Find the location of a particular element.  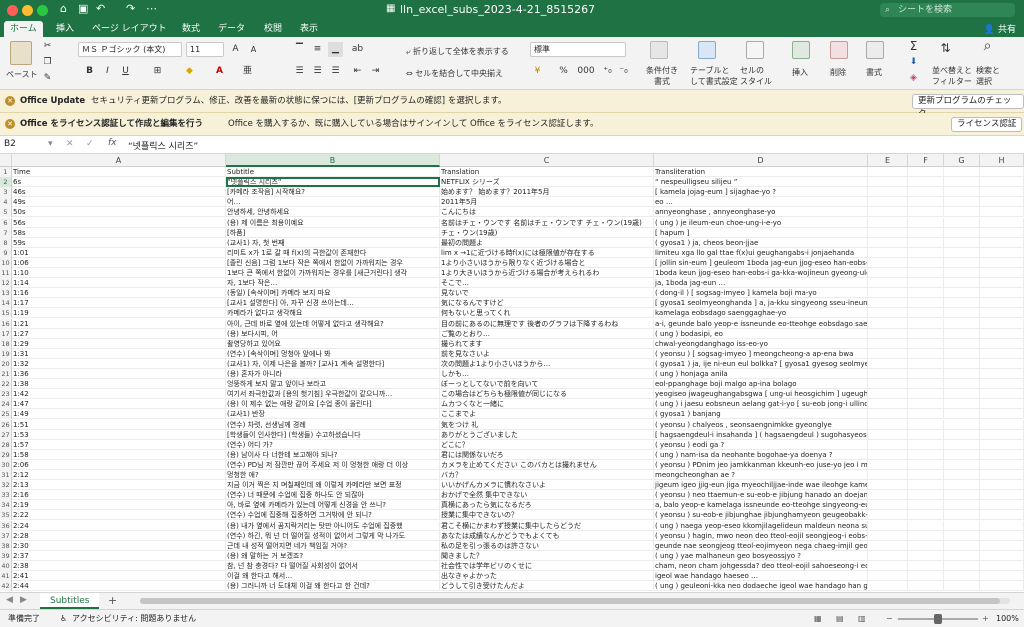

home-icon: ⌂ is located at coordinates (63, 8).